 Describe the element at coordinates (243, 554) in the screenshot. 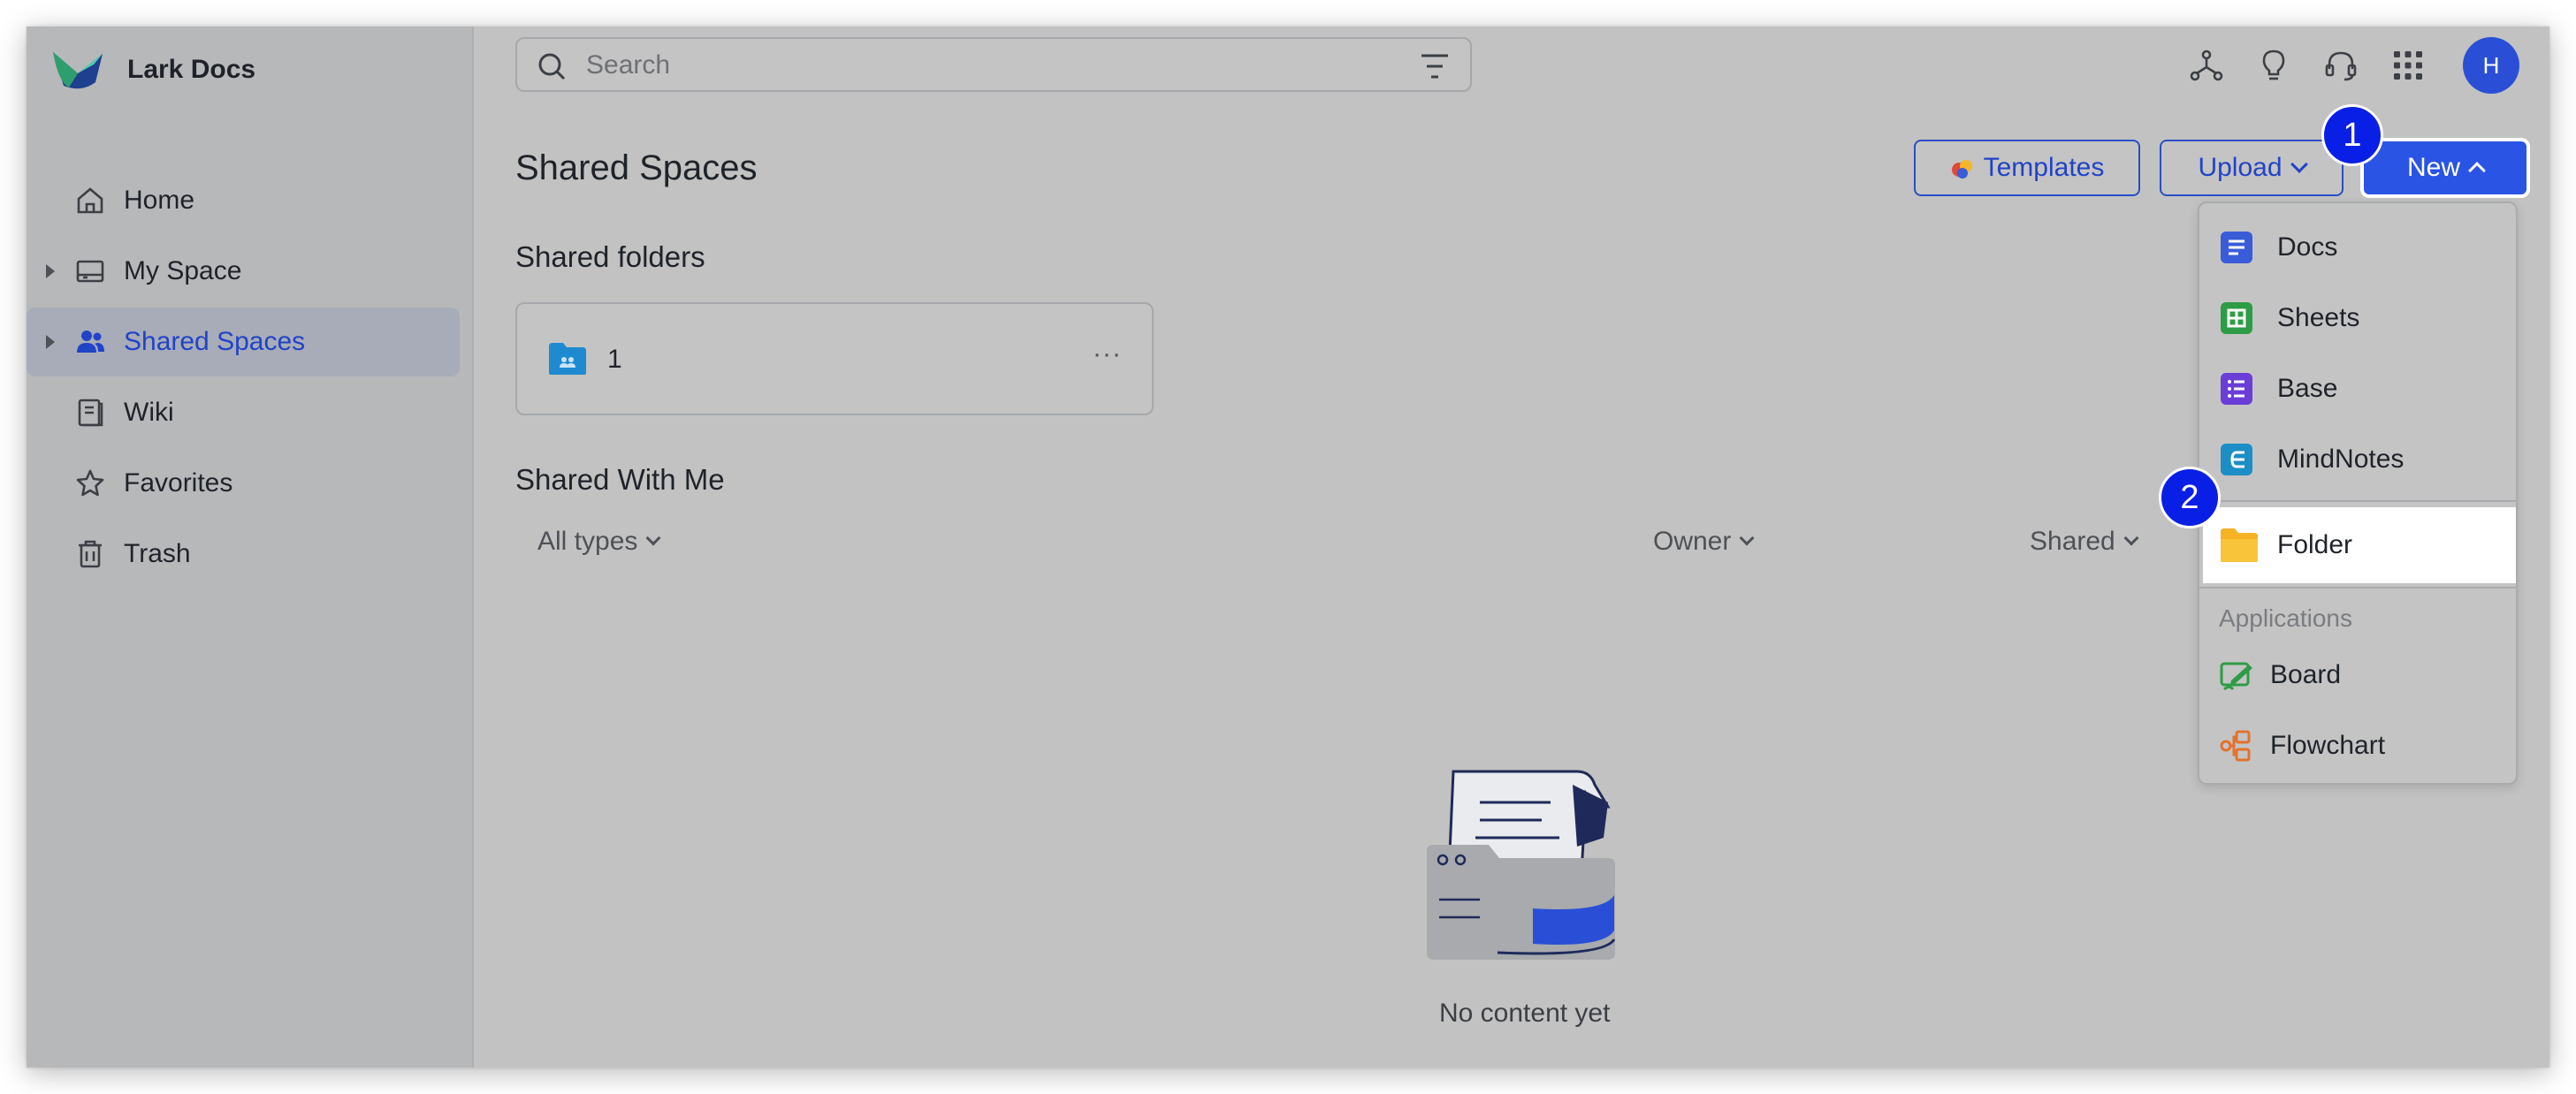

I see `sidebar-item-trash: Trash` at that location.